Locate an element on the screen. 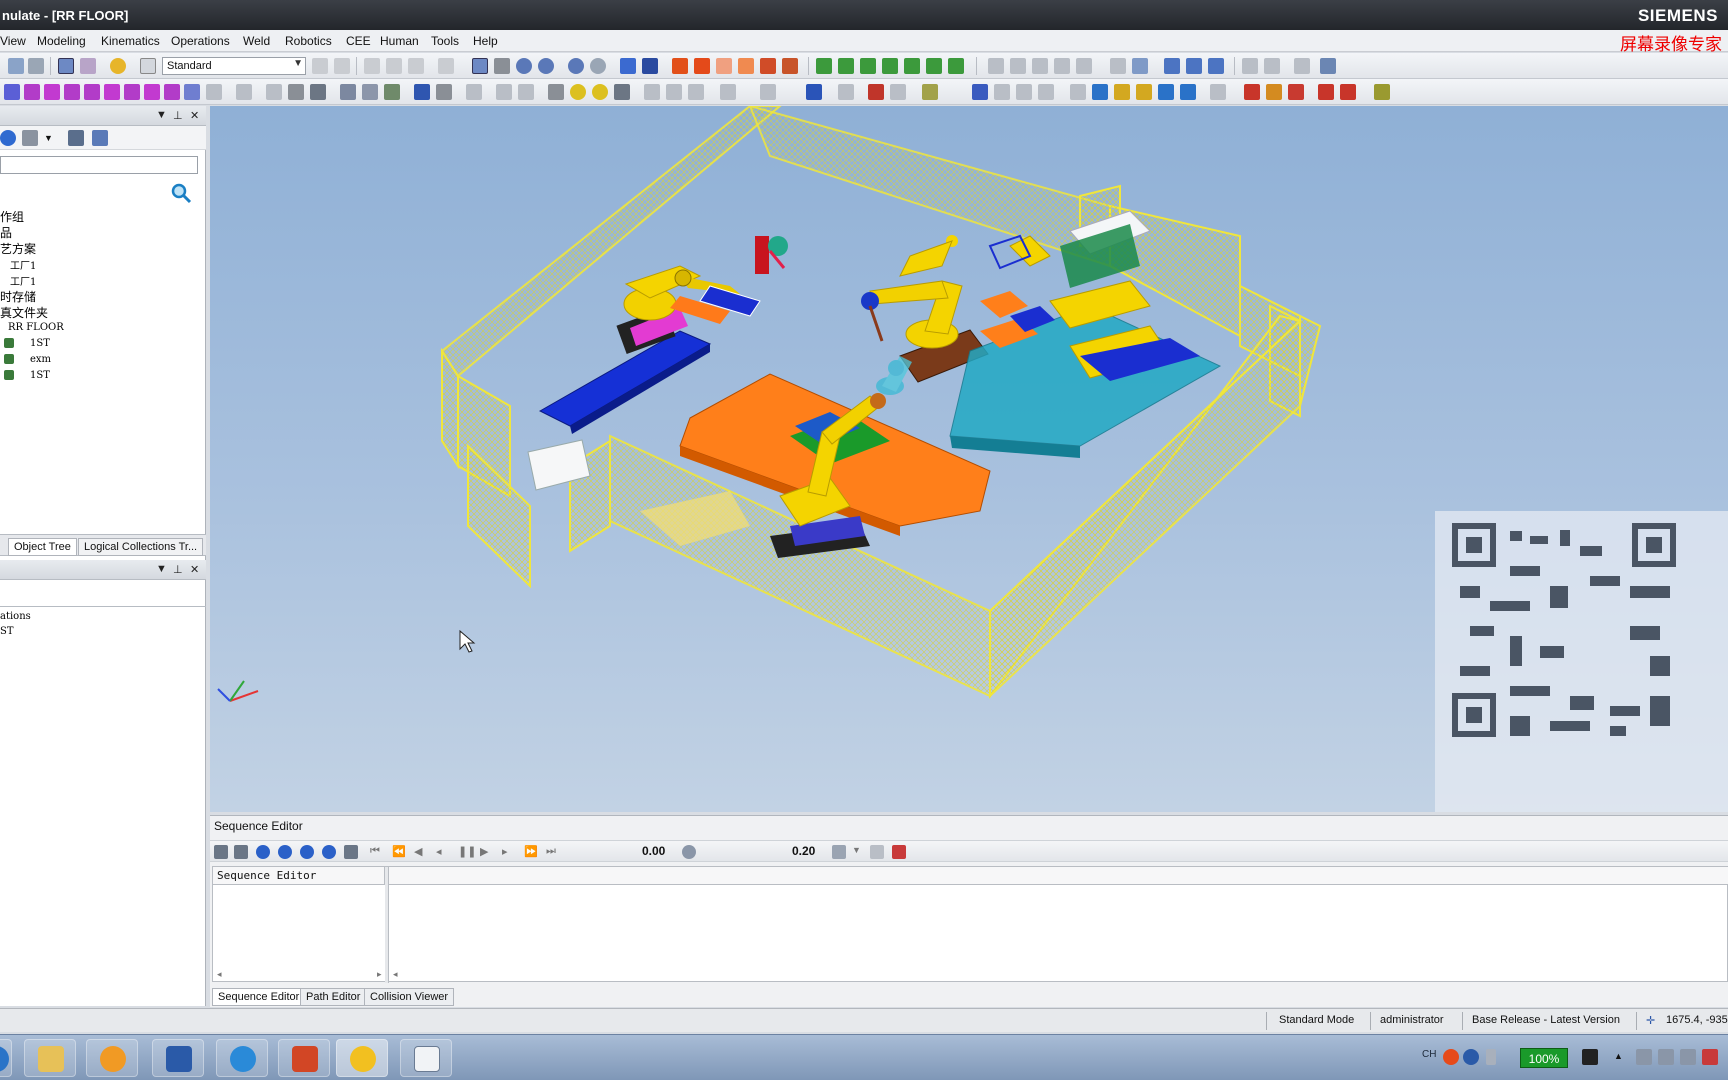 Image resolution: width=1728 pixels, height=1080 pixels. paste-icon is located at coordinates (416, 66).